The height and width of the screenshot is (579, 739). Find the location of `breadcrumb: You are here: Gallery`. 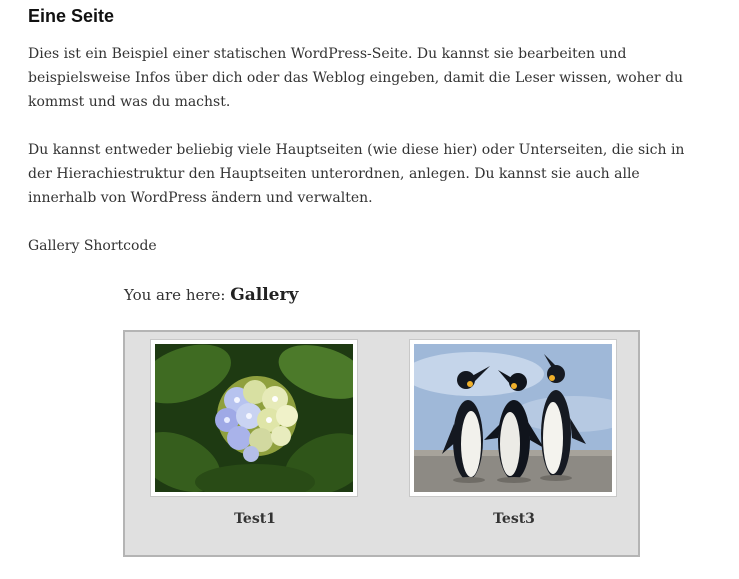

breadcrumb: You are here: Gallery is located at coordinates (211, 295).